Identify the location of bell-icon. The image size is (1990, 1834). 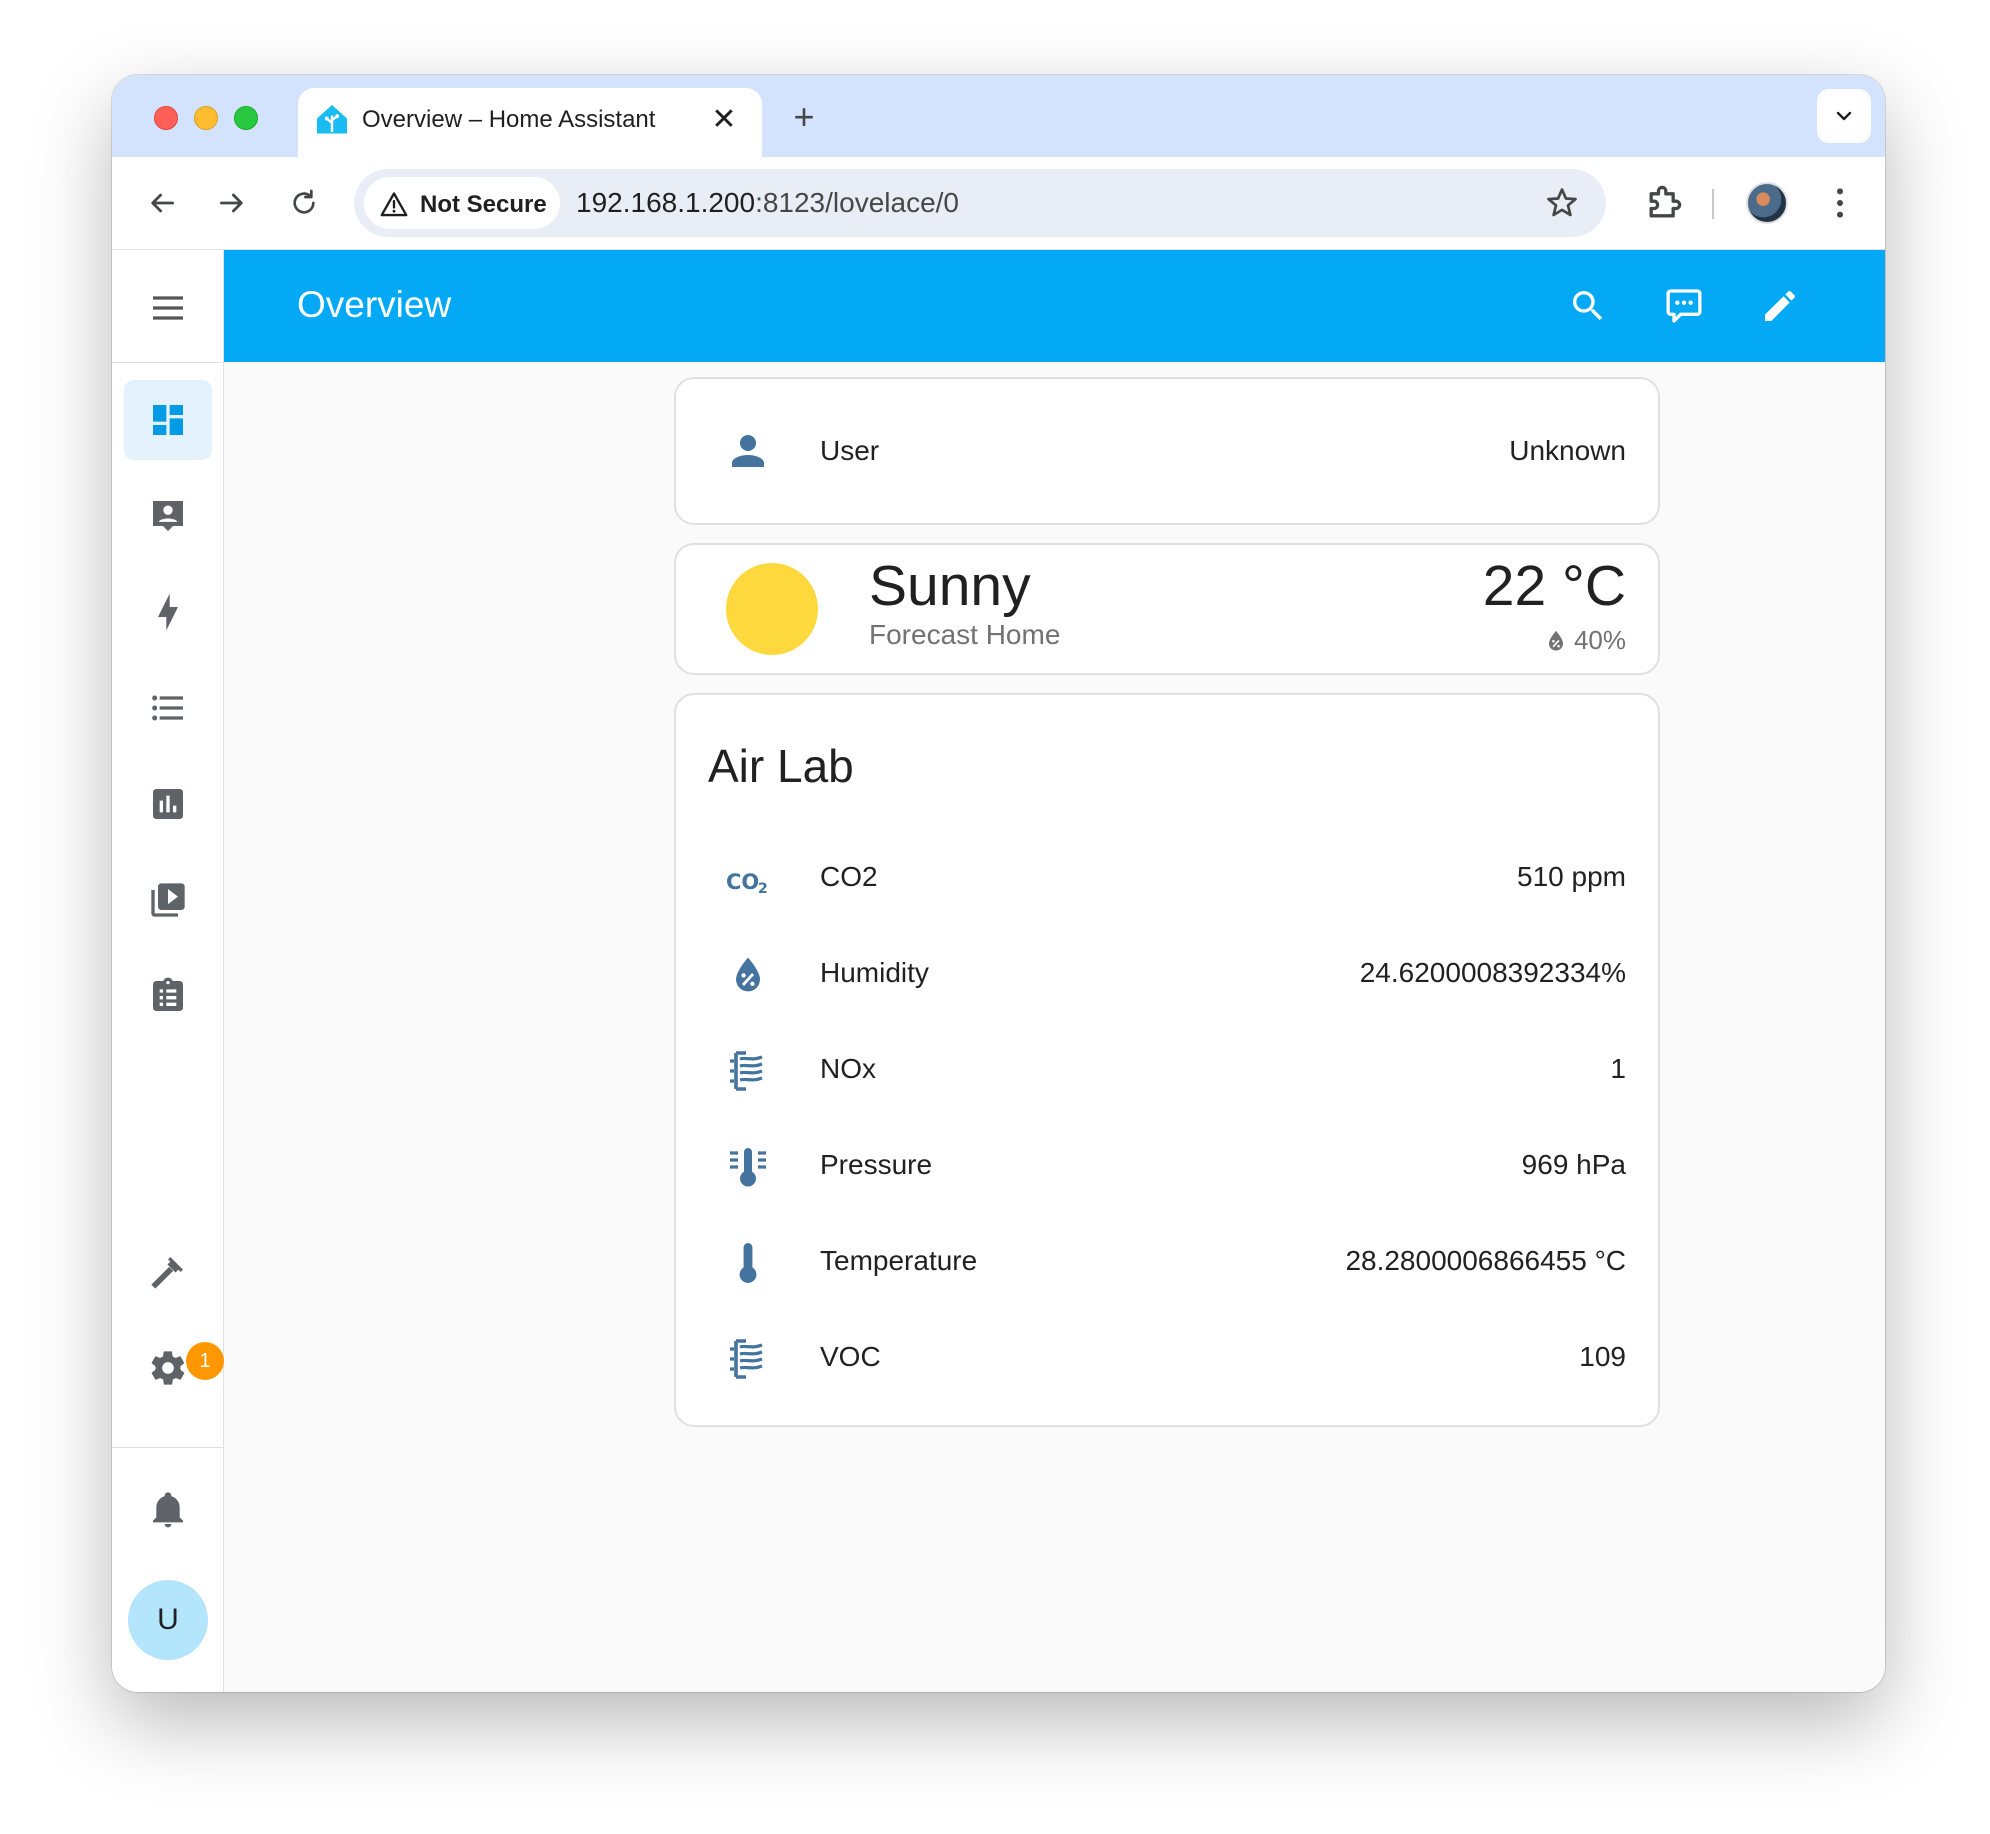
(168, 1510).